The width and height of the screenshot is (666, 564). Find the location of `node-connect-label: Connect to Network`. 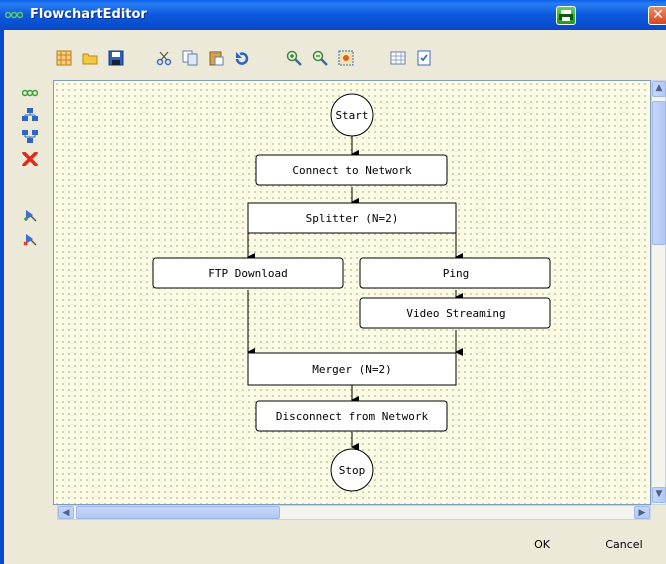

node-connect-label: Connect to Network is located at coordinates (352, 170).